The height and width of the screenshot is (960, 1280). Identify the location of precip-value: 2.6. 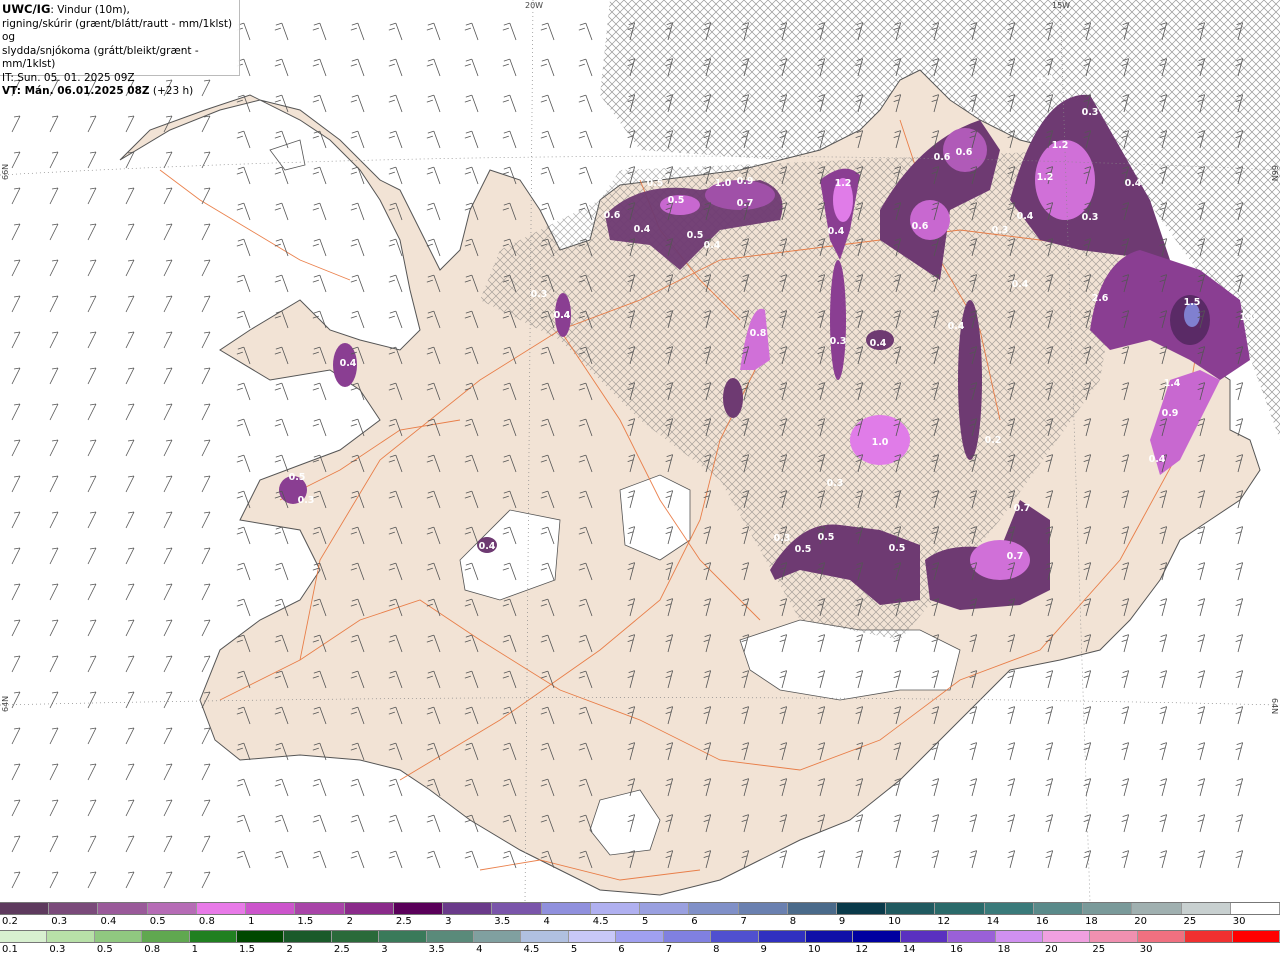
(1100, 298).